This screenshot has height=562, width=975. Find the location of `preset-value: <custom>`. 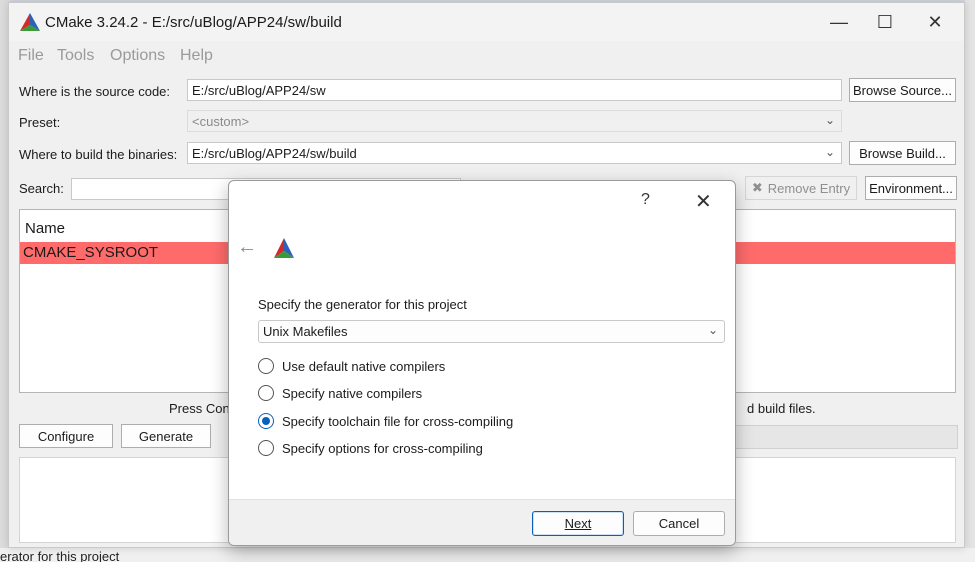

preset-value: <custom> is located at coordinates (221, 121).